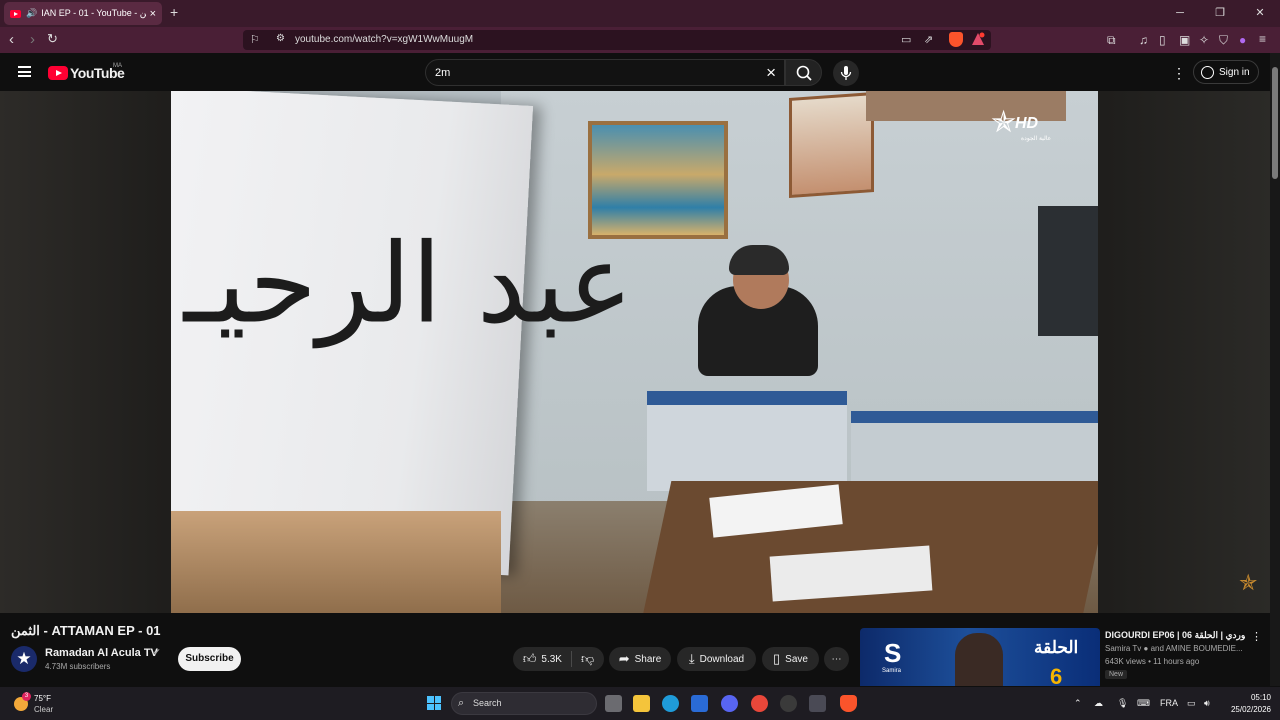 This screenshot has width=1280, height=720. I want to click on like-icon: 👍︎, so click(530, 659).